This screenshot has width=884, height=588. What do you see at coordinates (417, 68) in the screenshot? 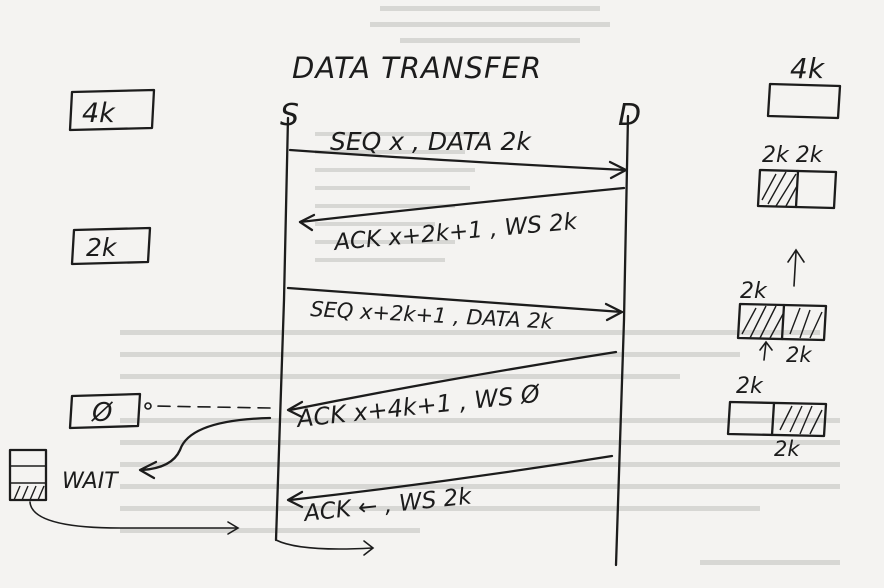
I see `diagram-title: DATA TRANSFER` at bounding box center [417, 68].